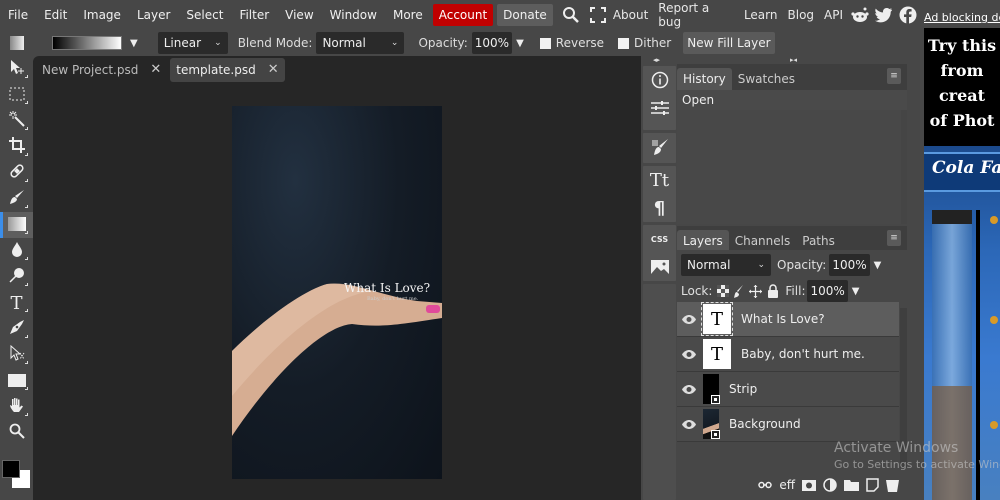  What do you see at coordinates (254, 15) in the screenshot?
I see `menu-filter: Filter` at bounding box center [254, 15].